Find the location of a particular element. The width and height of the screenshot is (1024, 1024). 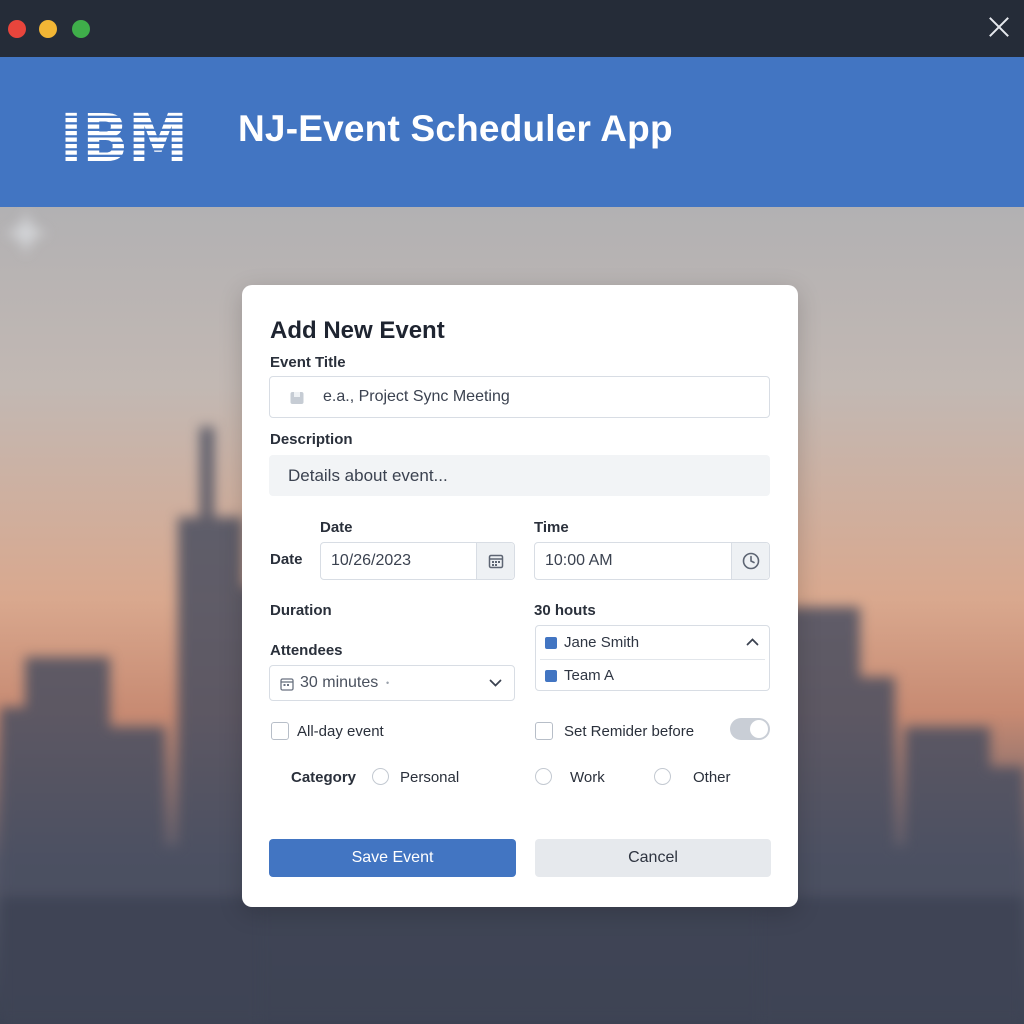

reminder-toggle is located at coordinates (750, 729).